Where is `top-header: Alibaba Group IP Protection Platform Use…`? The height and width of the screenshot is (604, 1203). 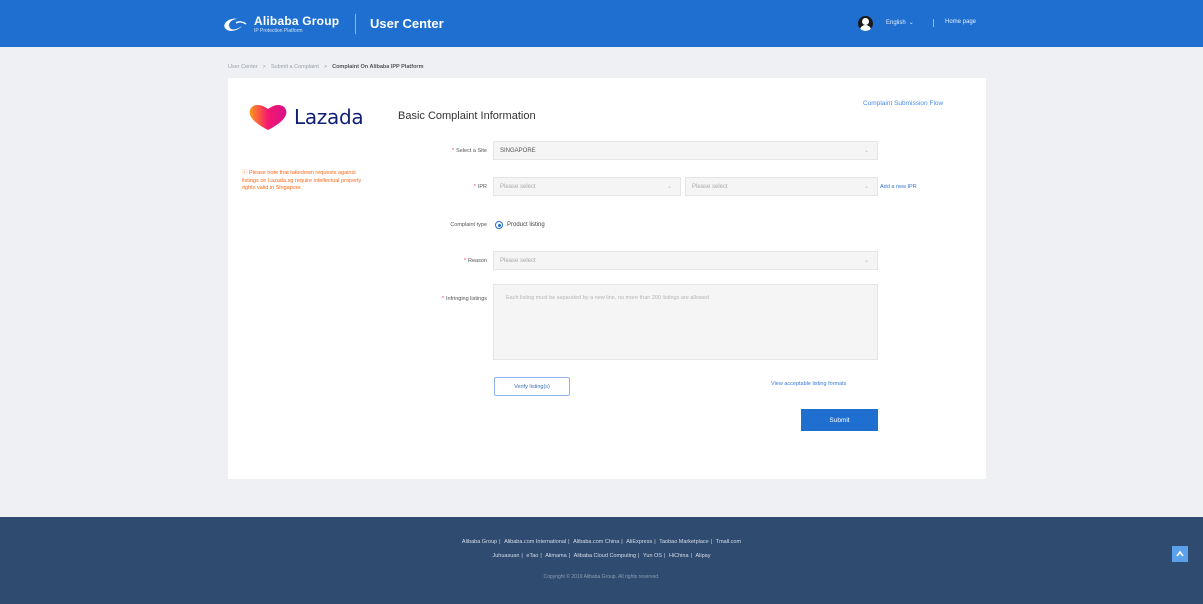 top-header: Alibaba Group IP Protection Platform Use… is located at coordinates (601, 23).